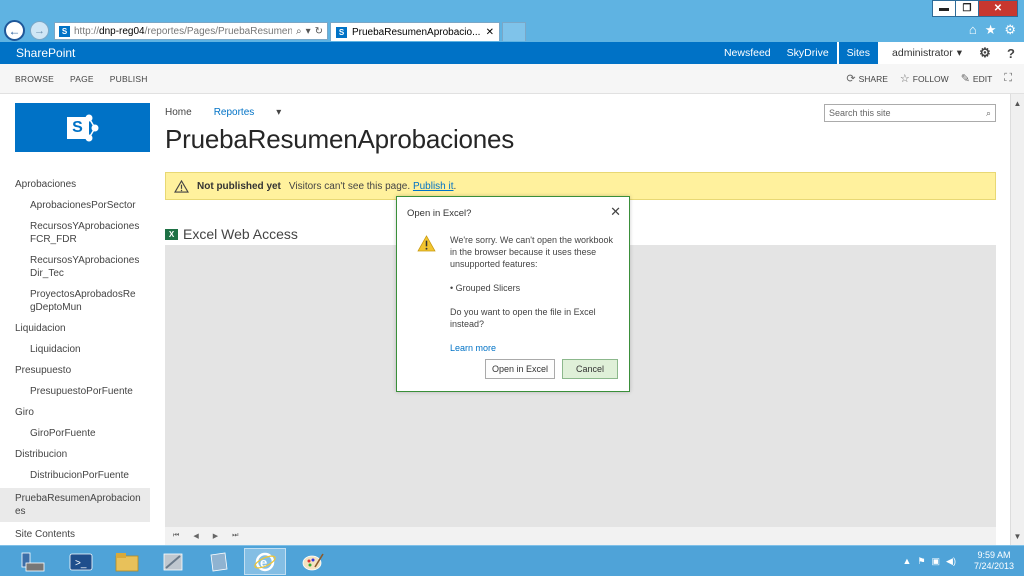  I want to click on share-icon: ⟳, so click(851, 79).